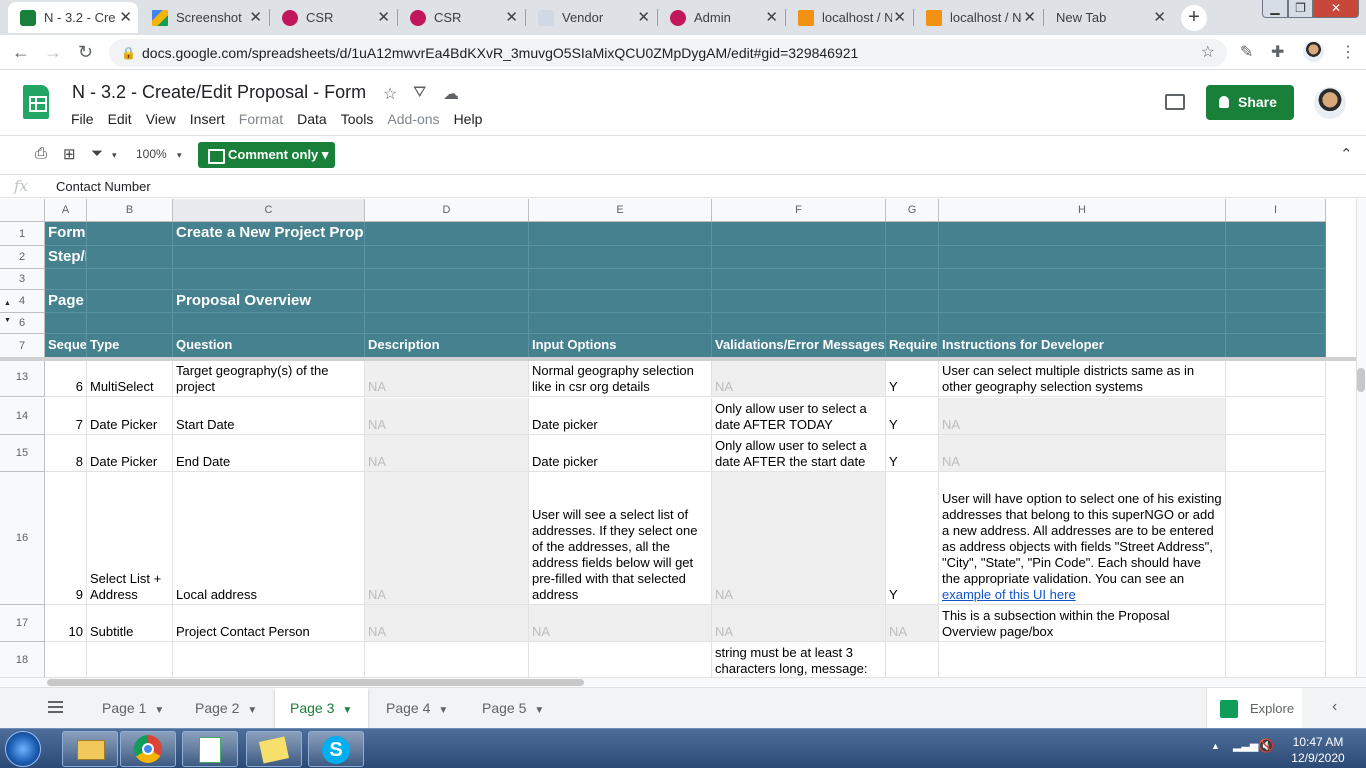 Image resolution: width=1366 pixels, height=768 pixels. I want to click on column-header-h: H, so click(1082, 210).